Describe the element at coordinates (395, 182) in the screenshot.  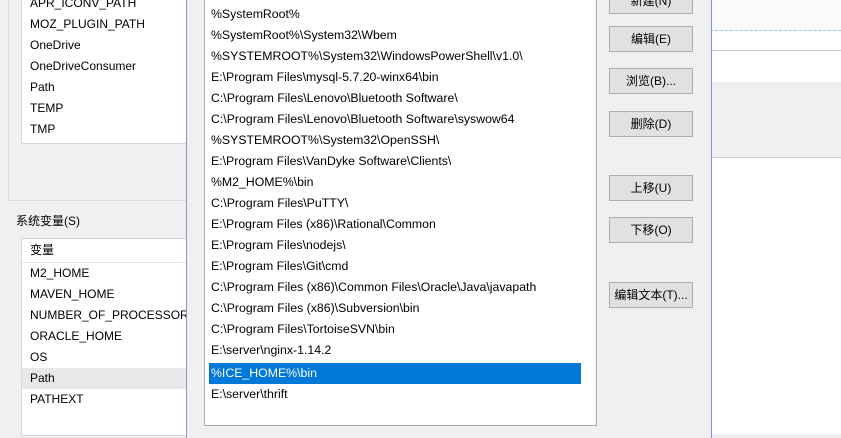
I see `path-entry: %M2_HOME%\bin` at that location.